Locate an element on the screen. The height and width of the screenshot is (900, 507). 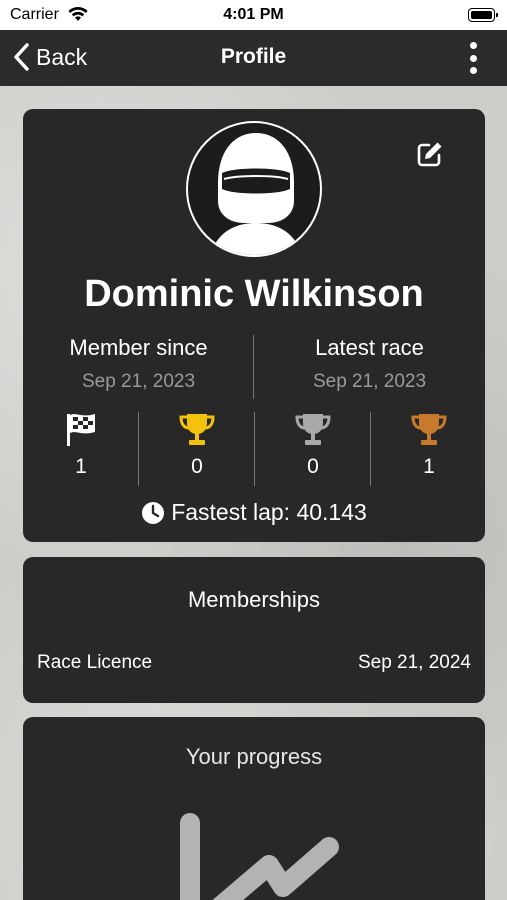
races-count: 1 is located at coordinates (81, 466).